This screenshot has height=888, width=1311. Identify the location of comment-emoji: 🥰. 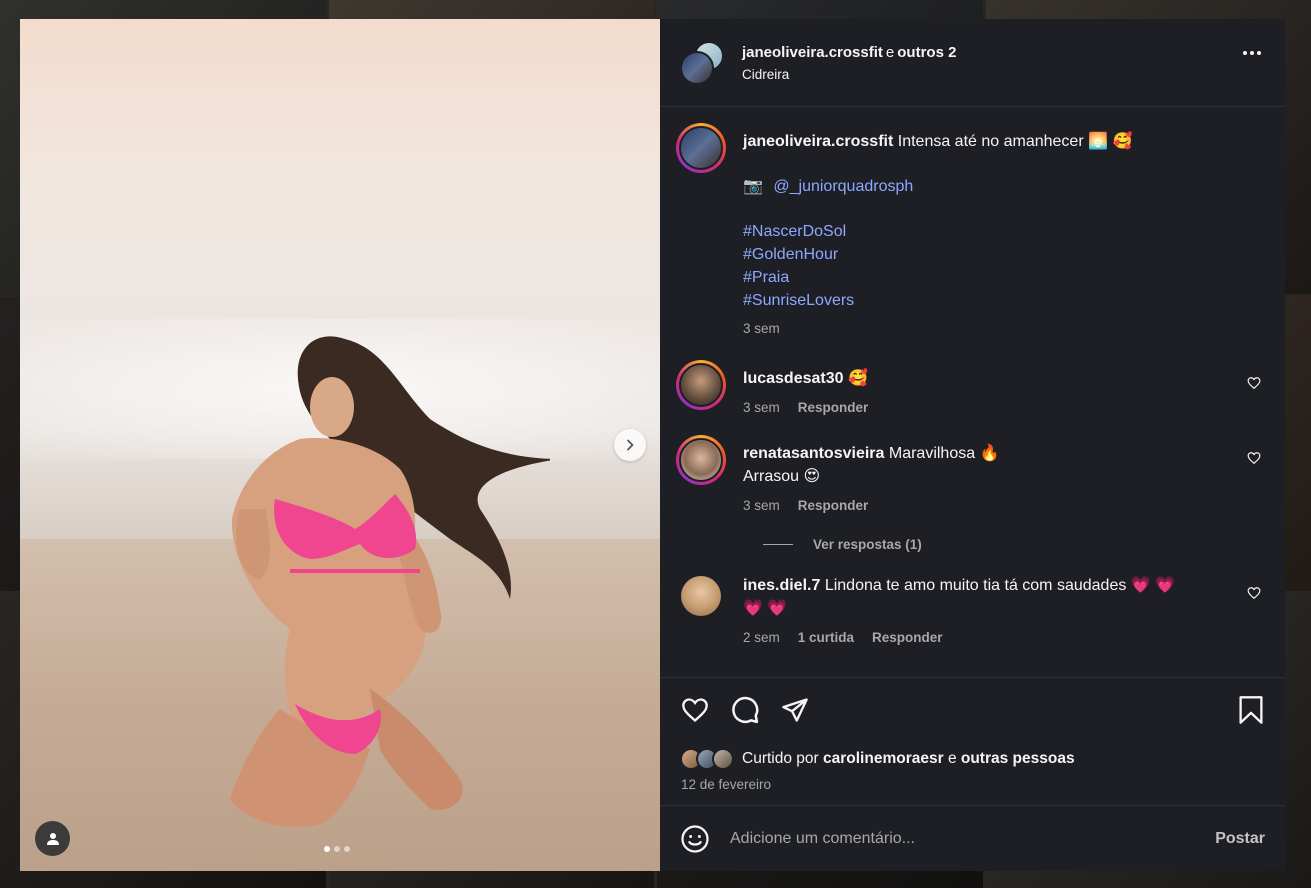
(857, 378).